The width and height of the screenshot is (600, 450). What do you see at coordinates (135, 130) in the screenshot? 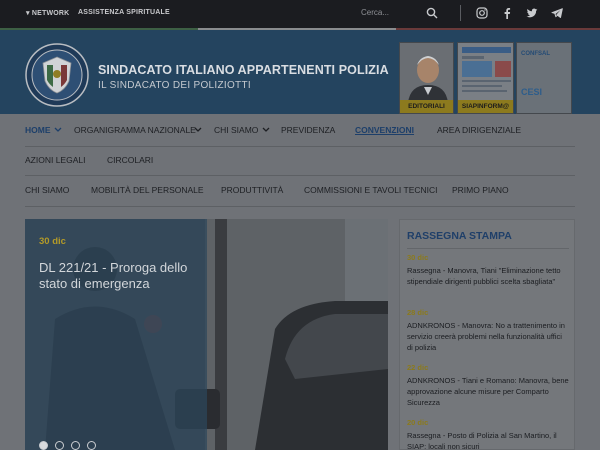
I see `nav-organigramma: ORGANIGRAMMA NAZIONALE` at bounding box center [135, 130].